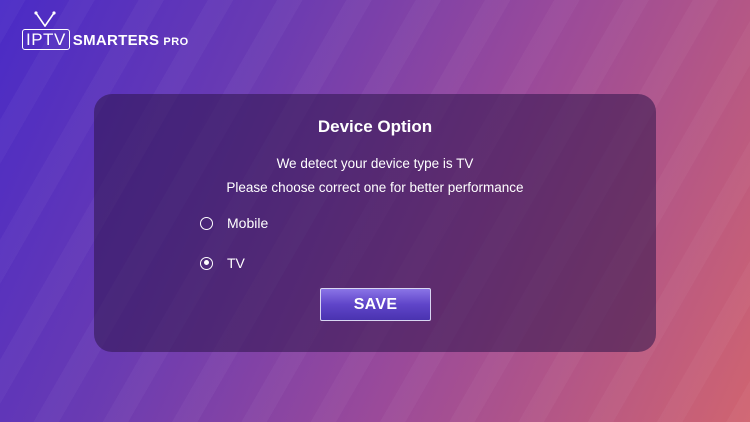 This screenshot has width=750, height=422. I want to click on option-tv: TV, so click(222, 263).